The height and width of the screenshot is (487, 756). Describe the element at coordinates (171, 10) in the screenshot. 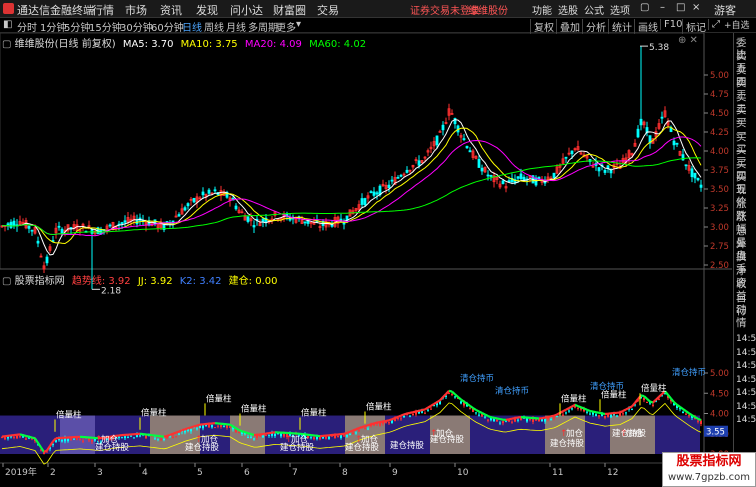

I see `menu-zixun: 资讯` at that location.